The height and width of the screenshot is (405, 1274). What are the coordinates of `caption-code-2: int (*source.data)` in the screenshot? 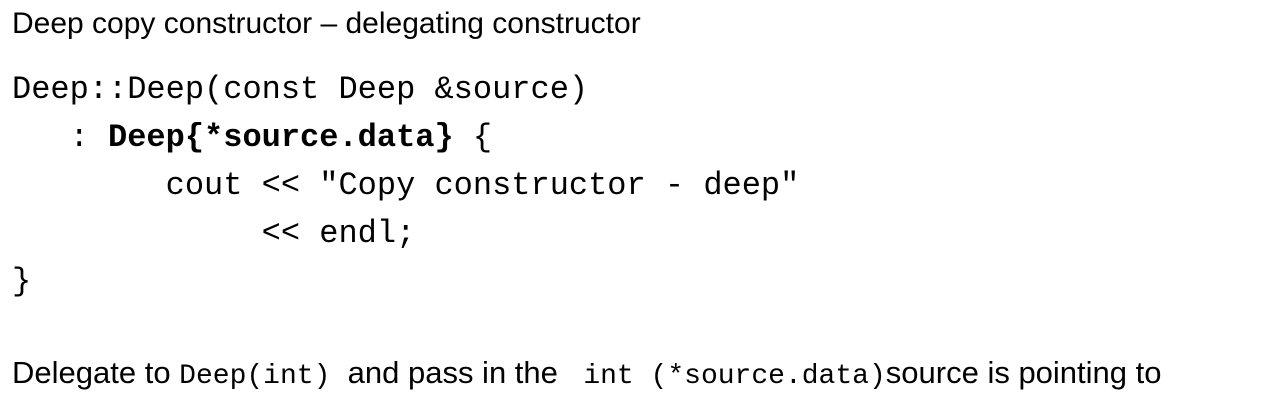 It's located at (726, 376).